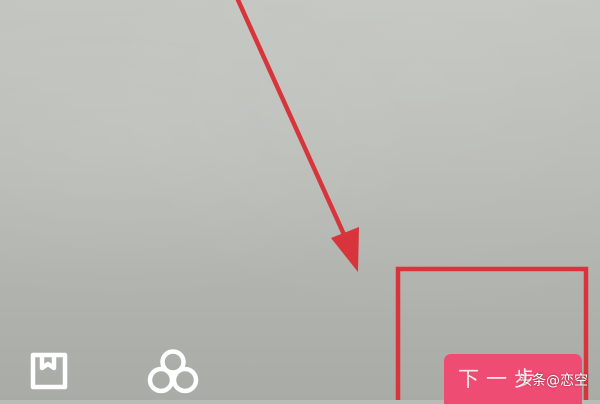 This screenshot has height=404, width=600. What do you see at coordinates (49, 371) in the screenshot?
I see `bookmark-folder-icon` at bounding box center [49, 371].